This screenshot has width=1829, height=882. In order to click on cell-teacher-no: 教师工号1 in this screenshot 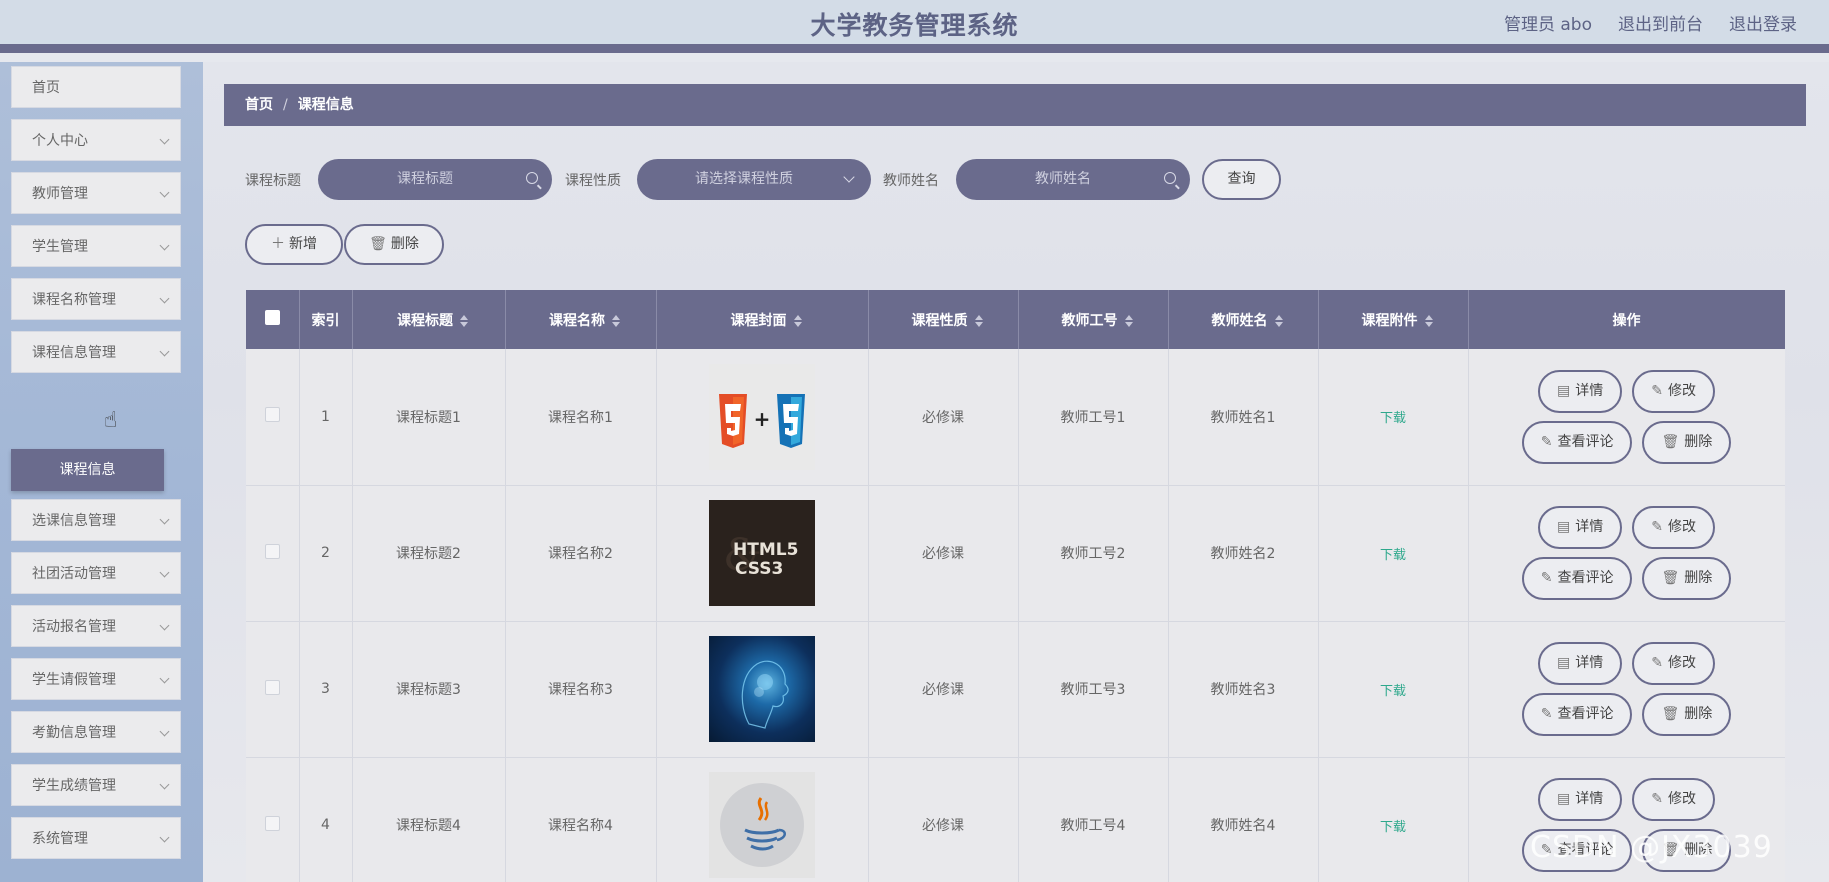, I will do `click(1093, 417)`.